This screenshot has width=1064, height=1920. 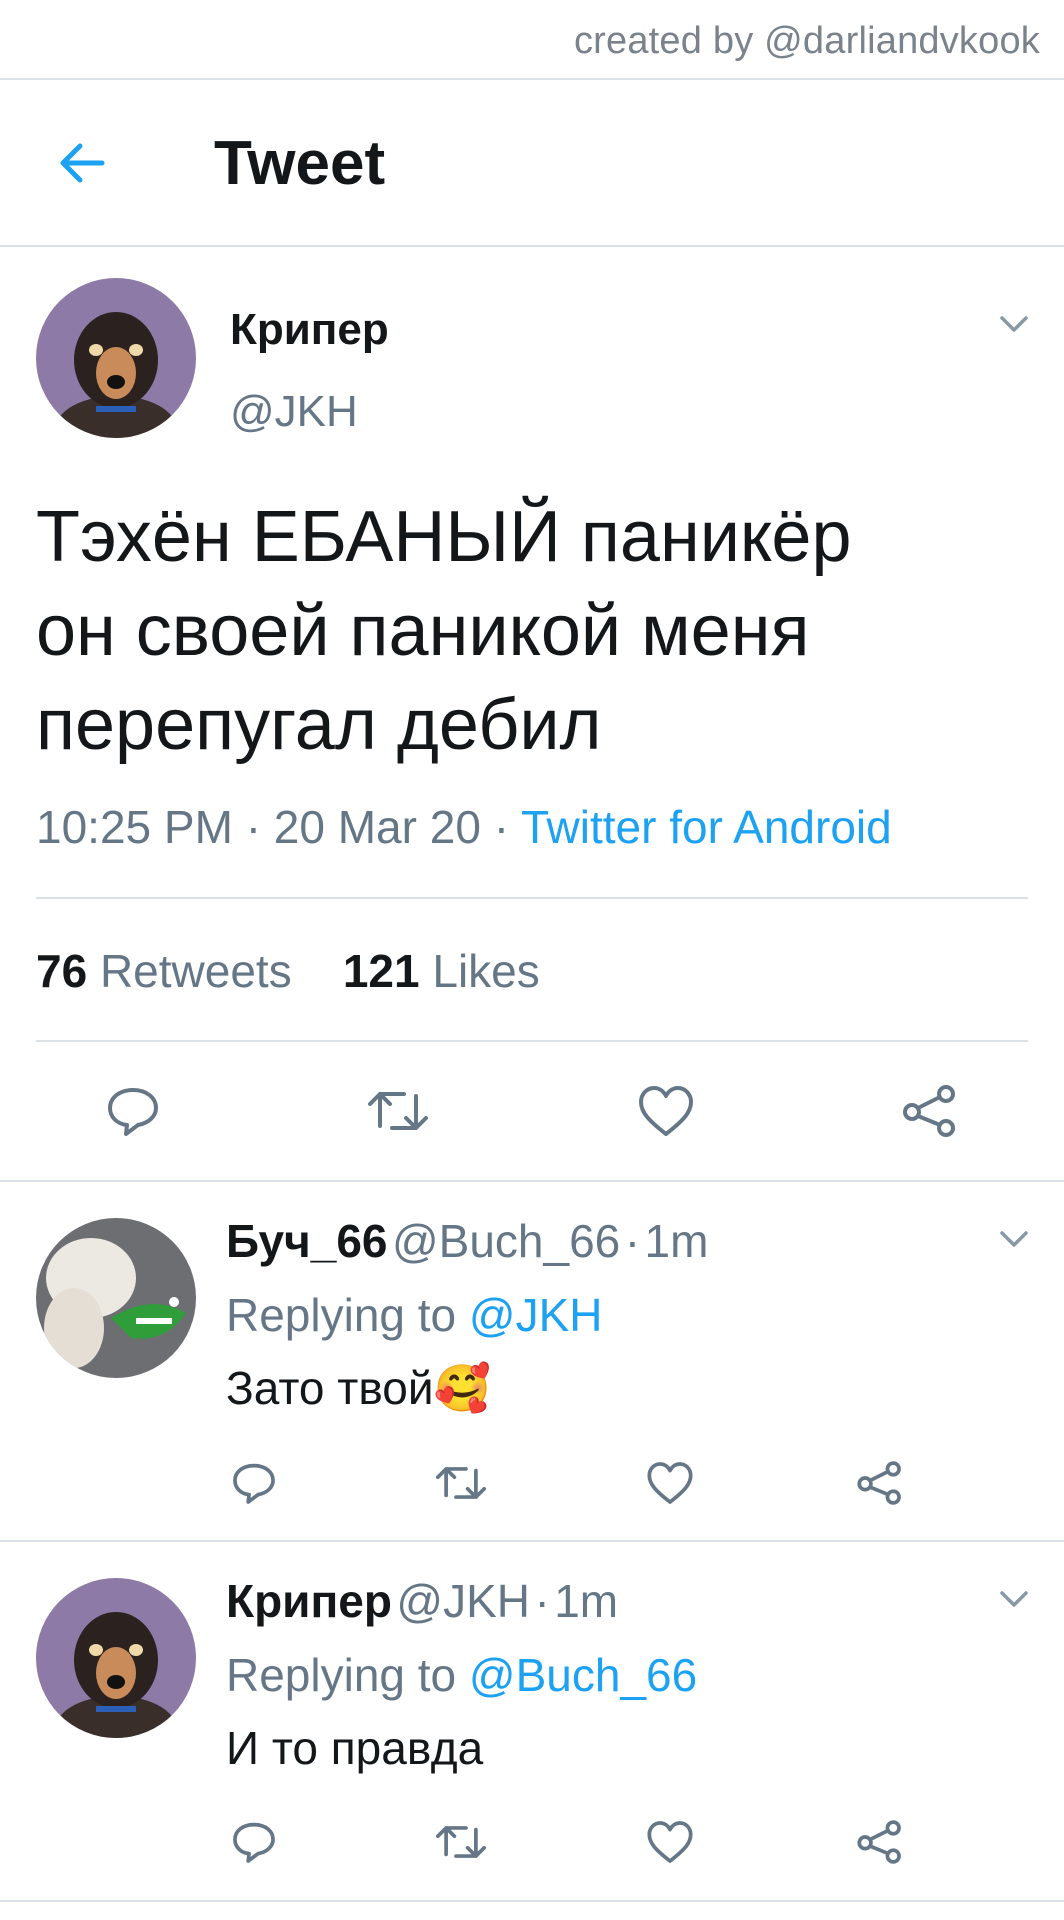 What do you see at coordinates (461, 1675) in the screenshot?
I see `replying-to: Replying to @Buch_66` at bounding box center [461, 1675].